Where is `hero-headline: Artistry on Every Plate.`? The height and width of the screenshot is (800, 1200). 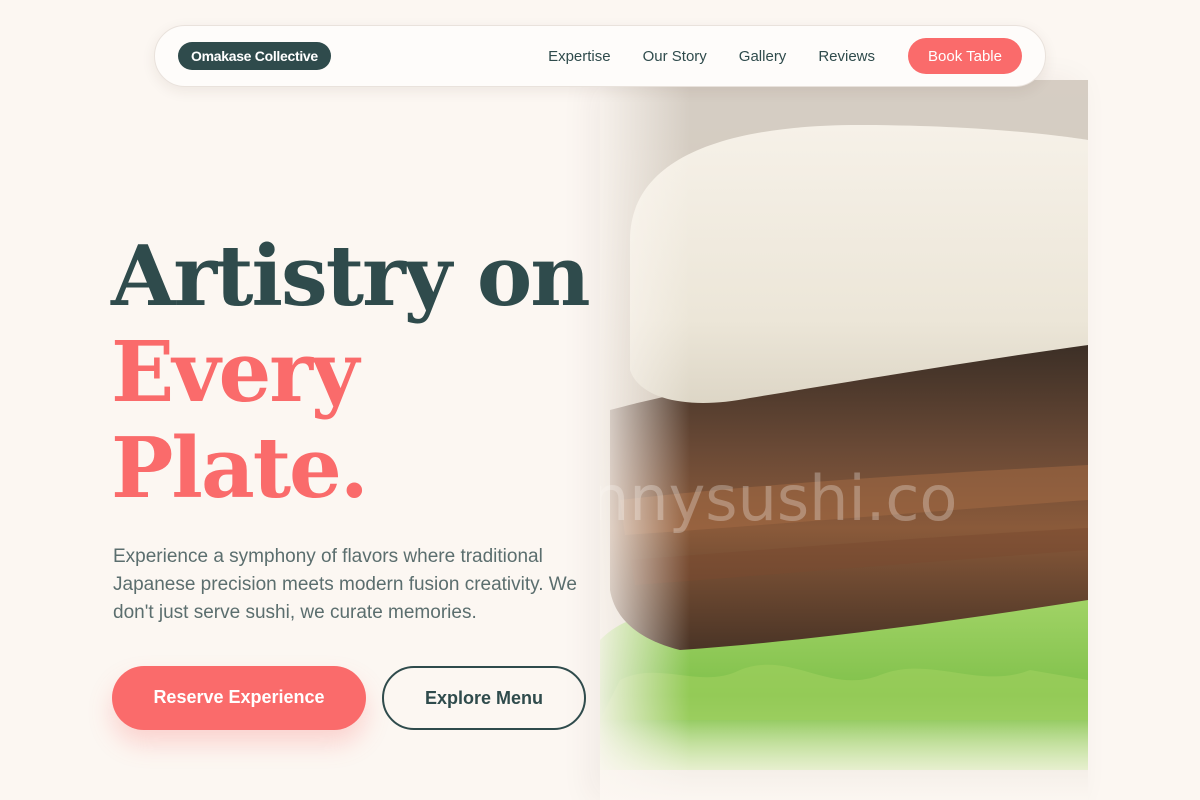 hero-headline: Artistry on Every Plate. is located at coordinates (351, 372).